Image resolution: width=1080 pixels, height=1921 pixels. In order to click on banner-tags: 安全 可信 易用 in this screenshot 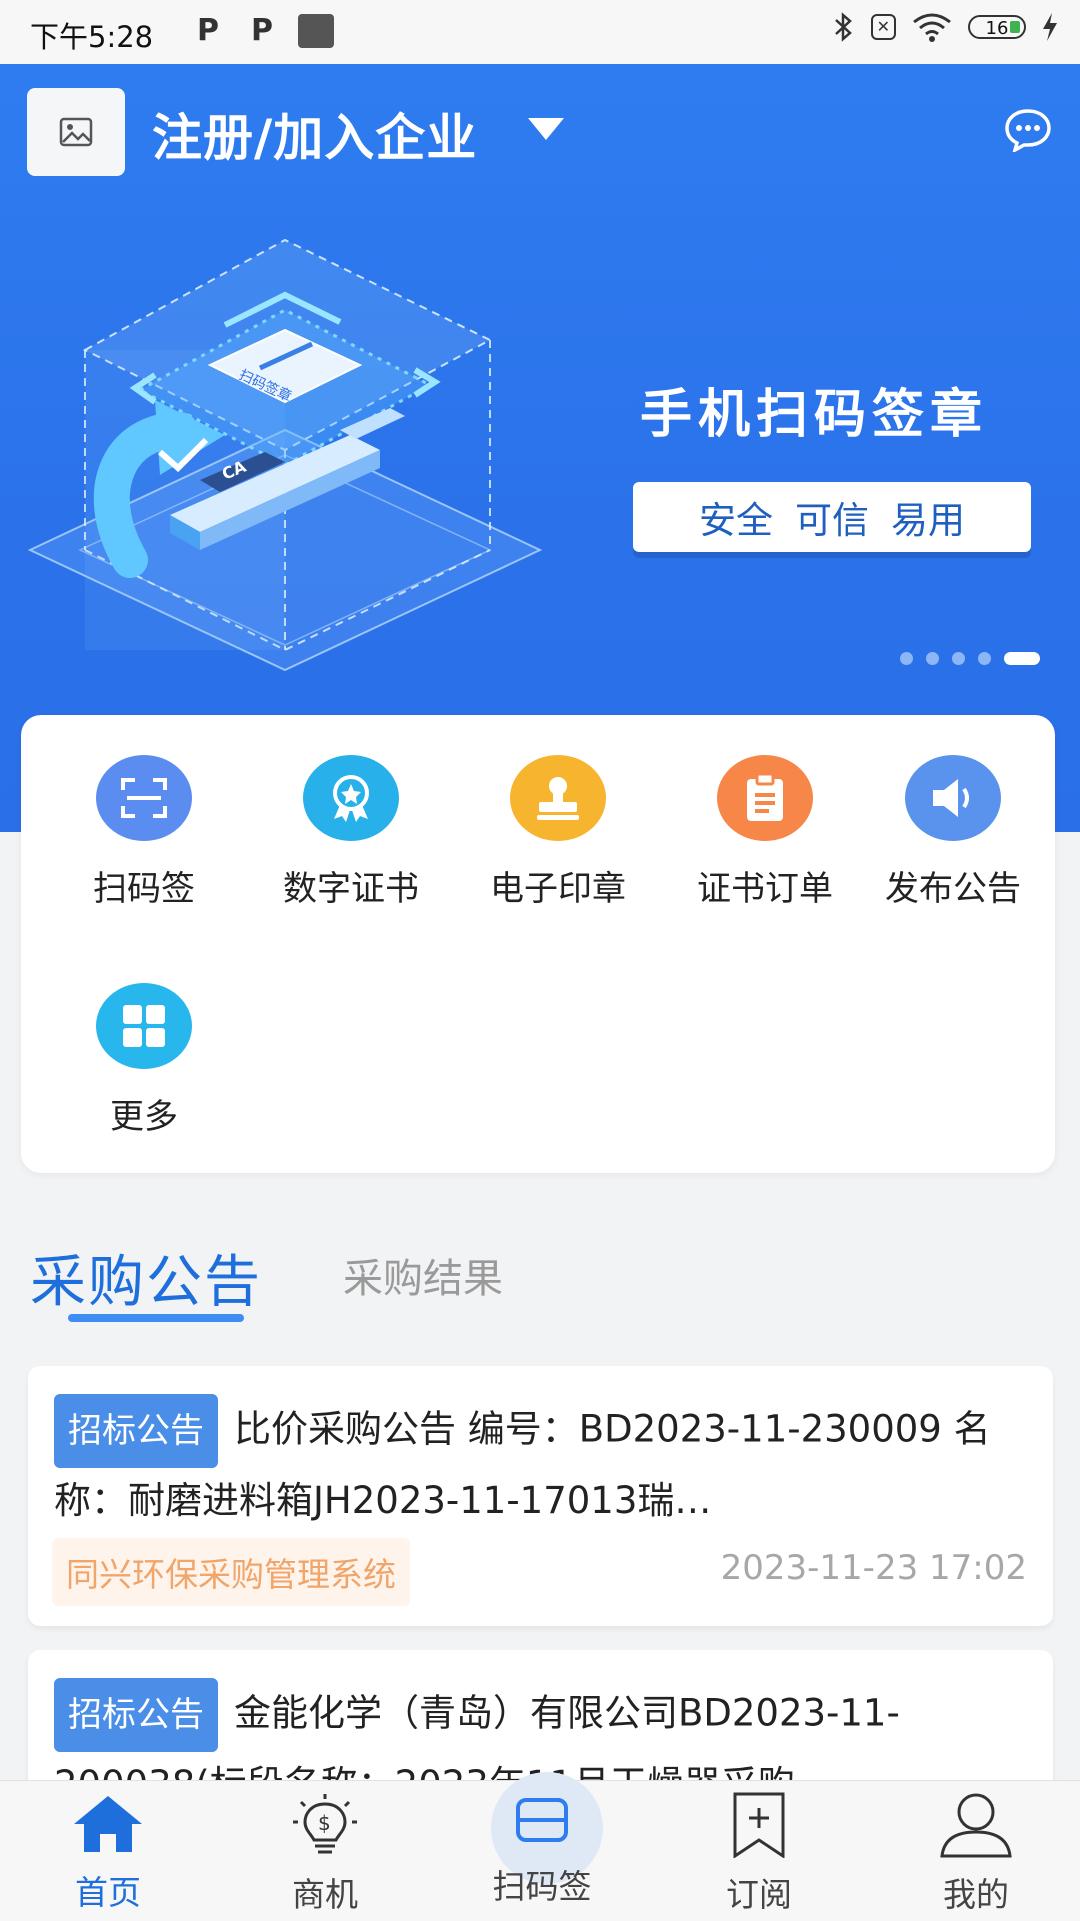, I will do `click(832, 517)`.